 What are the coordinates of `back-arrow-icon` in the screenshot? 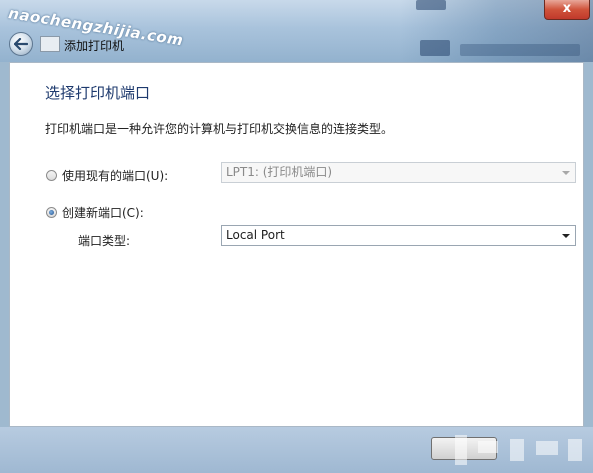 It's located at (21, 44).